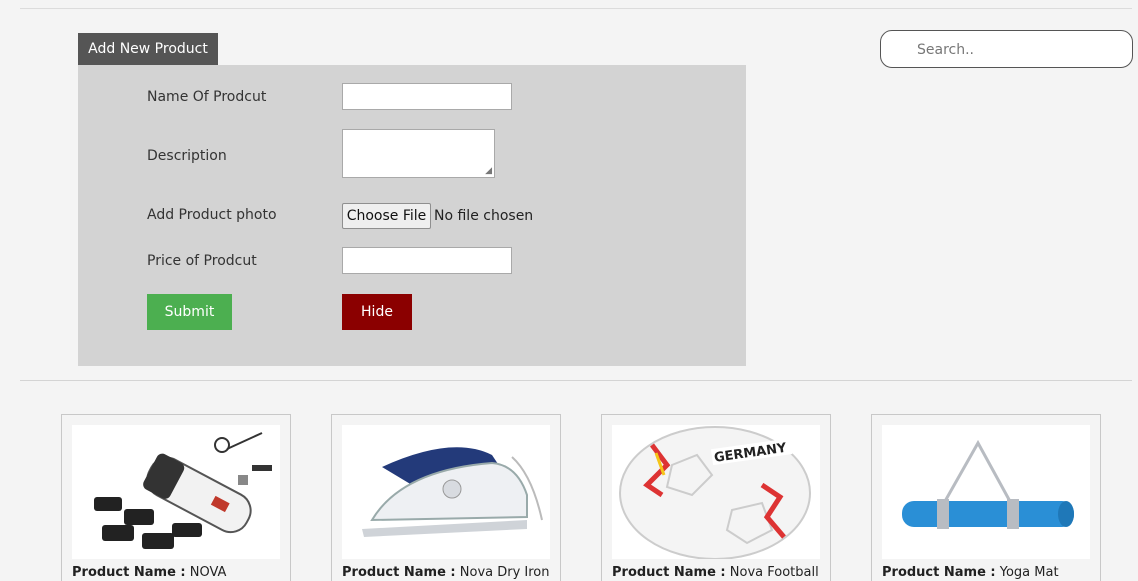  I want to click on choose-file-button: Choose File, so click(386, 216).